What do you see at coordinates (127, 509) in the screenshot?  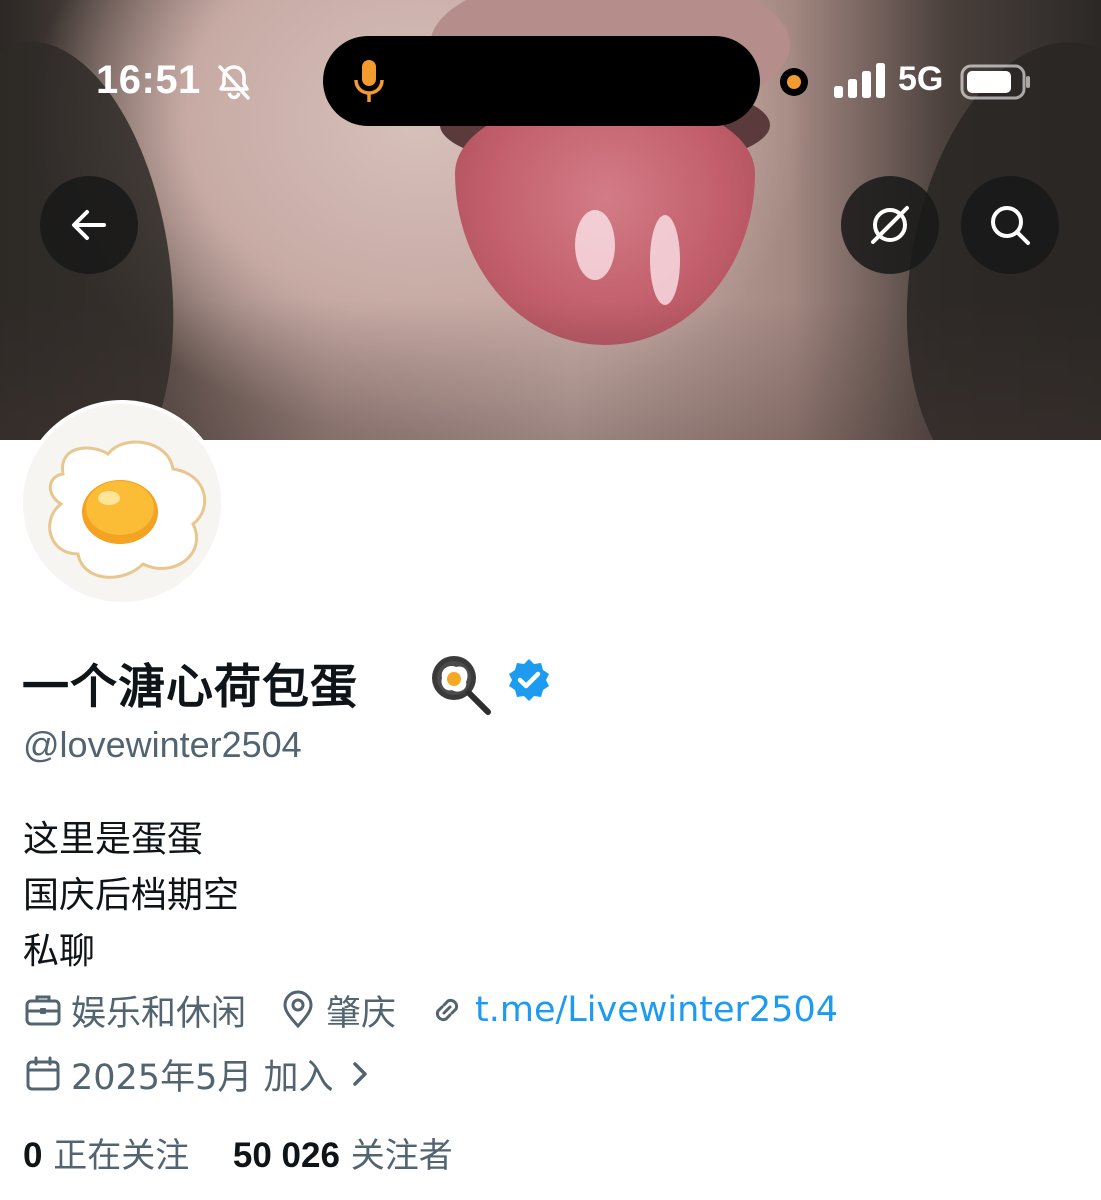 I see `fried-egg-avatar` at bounding box center [127, 509].